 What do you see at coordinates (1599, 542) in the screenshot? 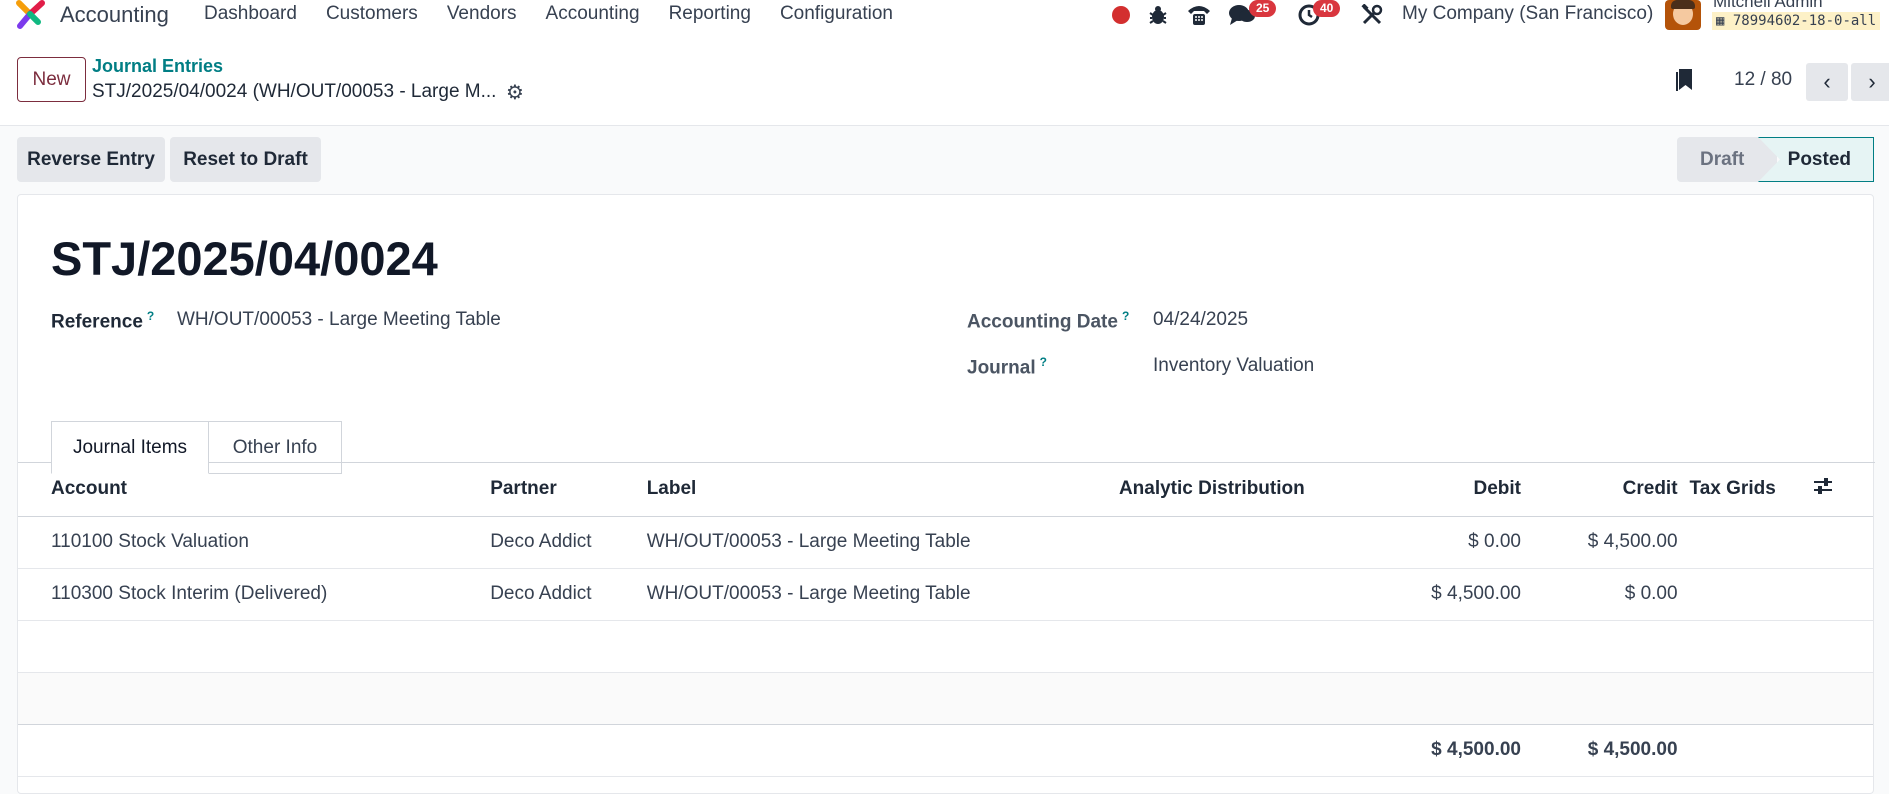
I see `cell-credit: $ 4,500.00` at bounding box center [1599, 542].